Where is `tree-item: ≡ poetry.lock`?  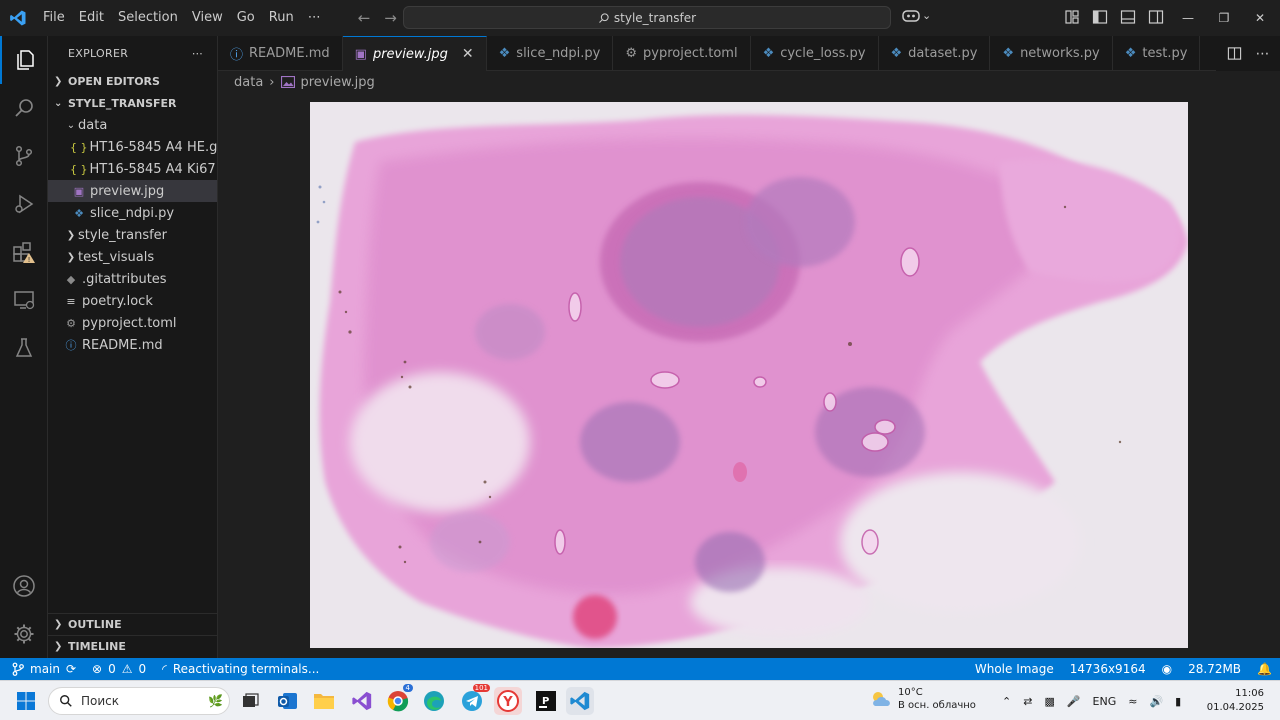
tree-item: ≡ poetry.lock is located at coordinates (132, 301).